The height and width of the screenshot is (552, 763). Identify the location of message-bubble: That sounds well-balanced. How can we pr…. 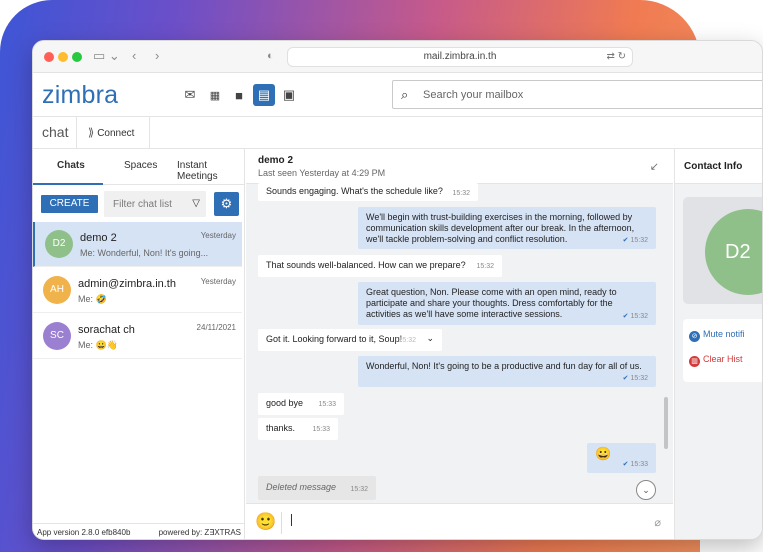
(380, 266).